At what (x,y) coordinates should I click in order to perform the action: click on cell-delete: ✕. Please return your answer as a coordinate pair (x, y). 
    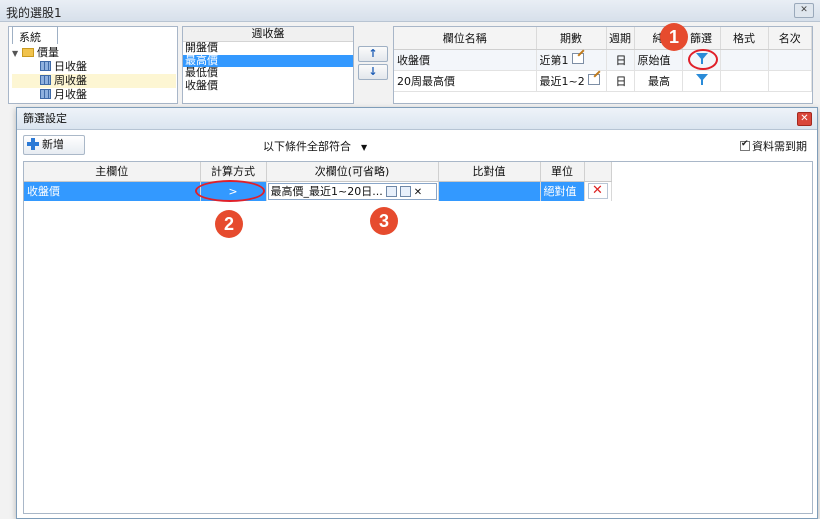
    Looking at the image, I should click on (598, 191).